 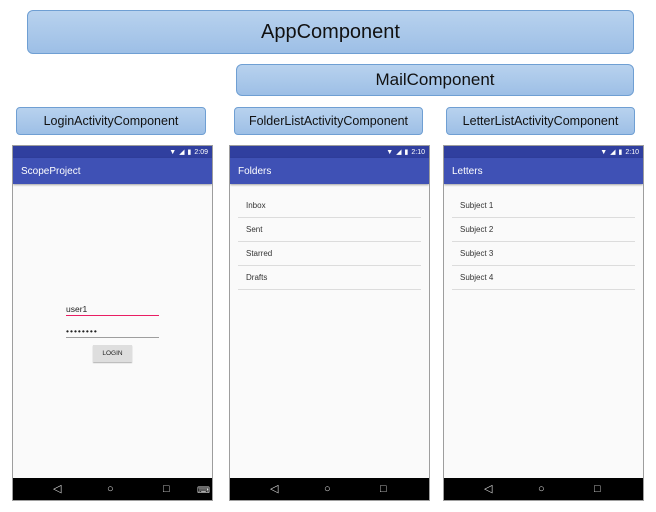 I want to click on username-field: user1, so click(x=112, y=309).